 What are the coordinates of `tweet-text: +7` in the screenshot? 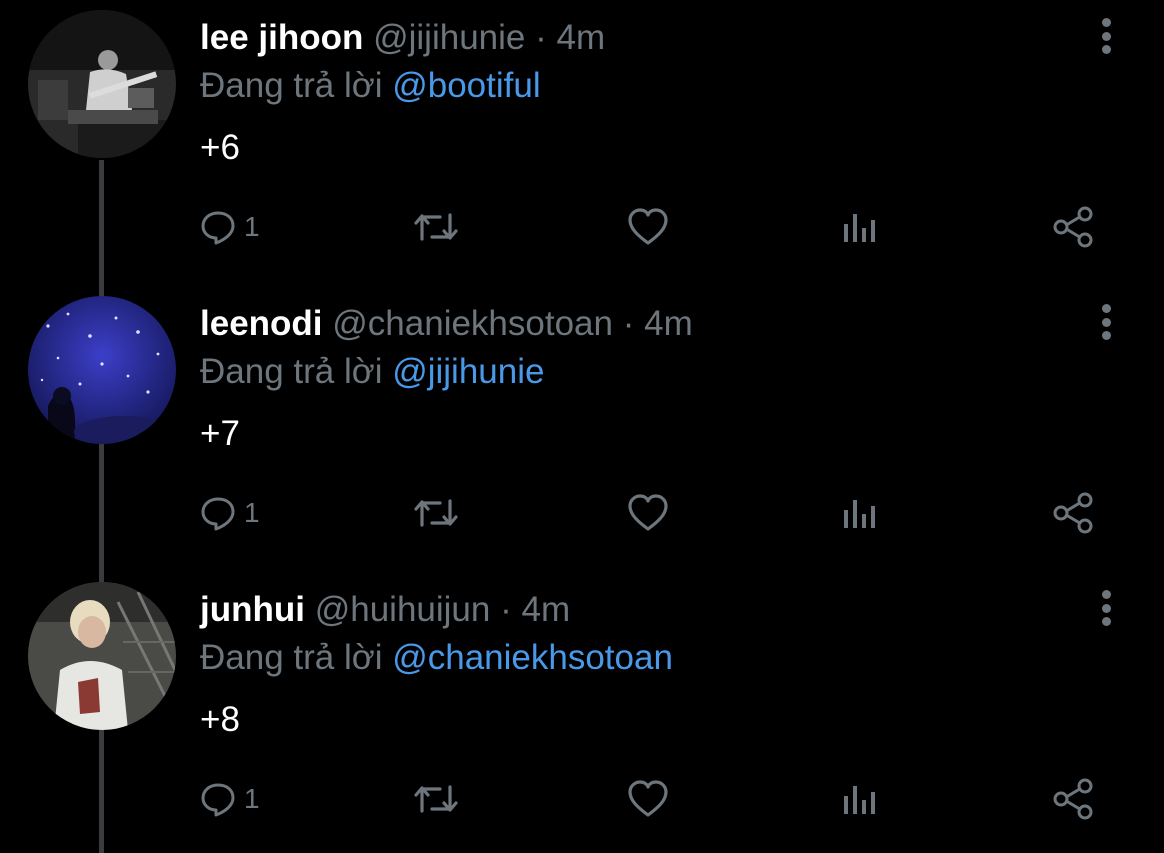 It's located at (220, 433).